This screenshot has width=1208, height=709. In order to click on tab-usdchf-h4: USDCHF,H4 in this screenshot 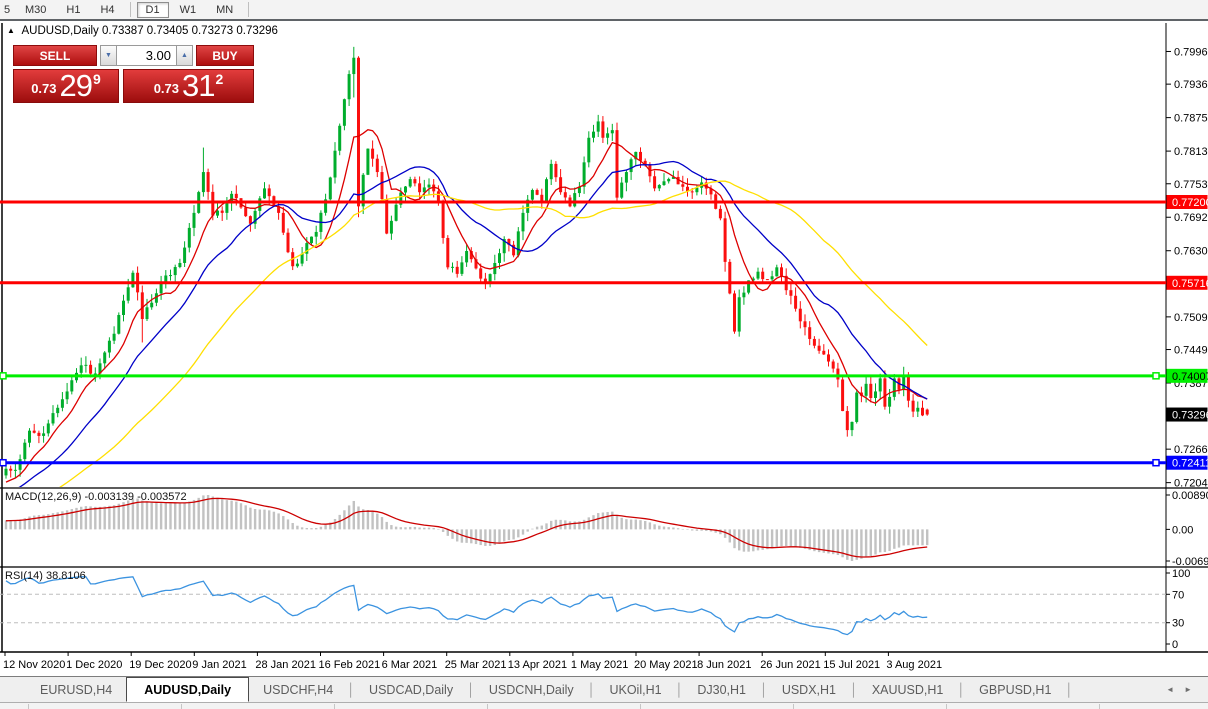, I will do `click(298, 689)`.